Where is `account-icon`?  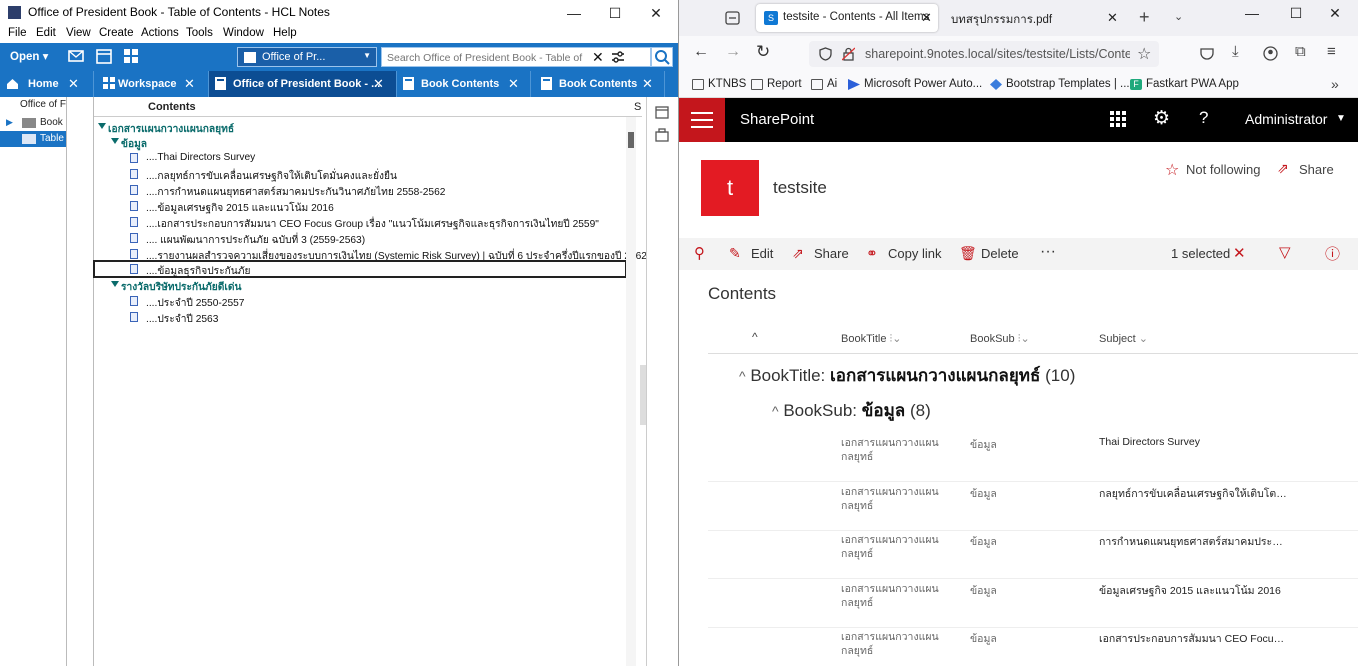
account-icon is located at coordinates (1270, 53).